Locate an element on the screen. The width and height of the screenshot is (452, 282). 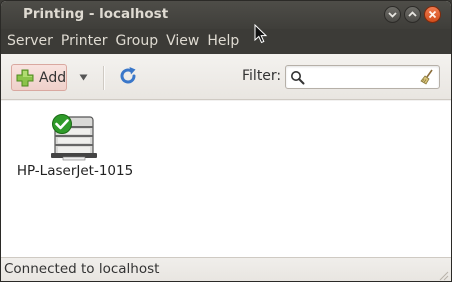
dropdown-arrow-icon is located at coordinates (83, 77).